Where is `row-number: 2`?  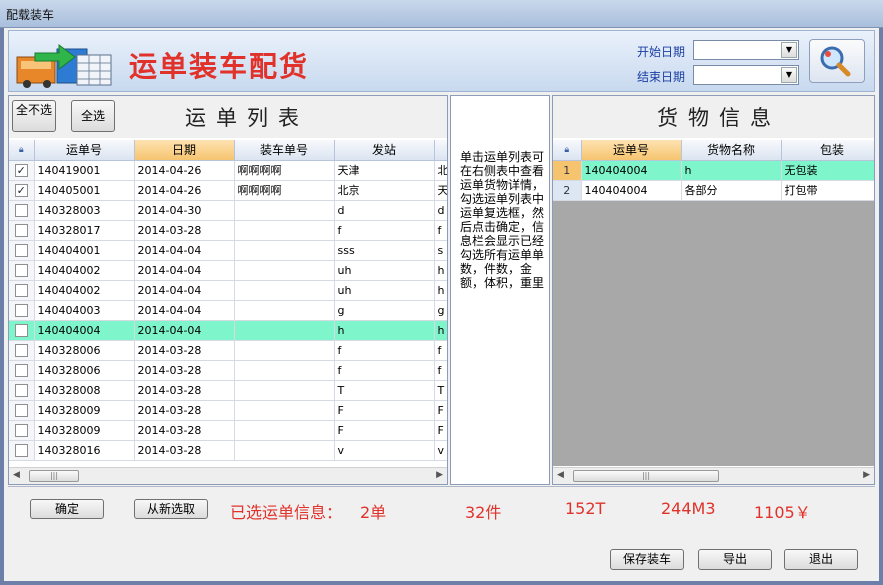
row-number: 2 is located at coordinates (567, 190).